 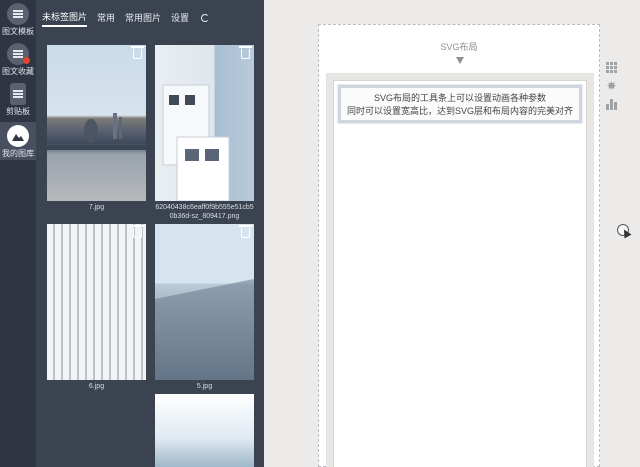 I want to click on image-caption: 6.jpg, so click(x=96, y=386).